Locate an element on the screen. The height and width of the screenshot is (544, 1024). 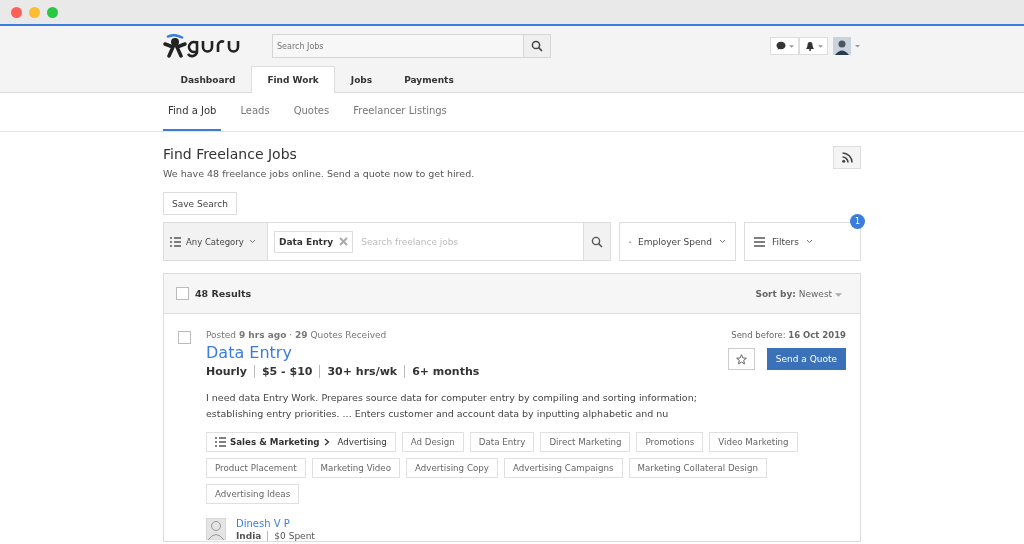
skill-tag: Marketing Collateral Design is located at coordinates (697, 468).